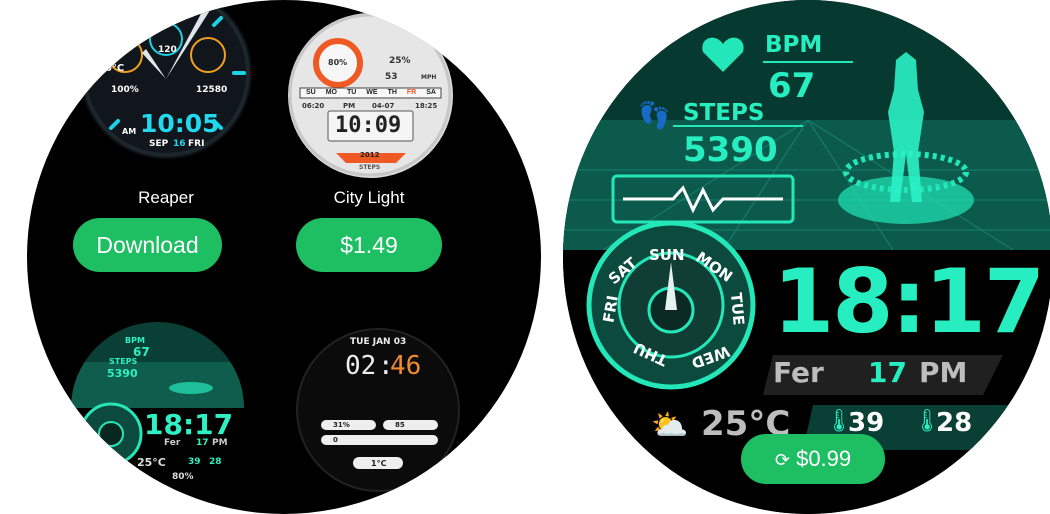 The height and width of the screenshot is (514, 1050). What do you see at coordinates (111, 68) in the screenshot?
I see `reaper-temp: 30°C` at bounding box center [111, 68].